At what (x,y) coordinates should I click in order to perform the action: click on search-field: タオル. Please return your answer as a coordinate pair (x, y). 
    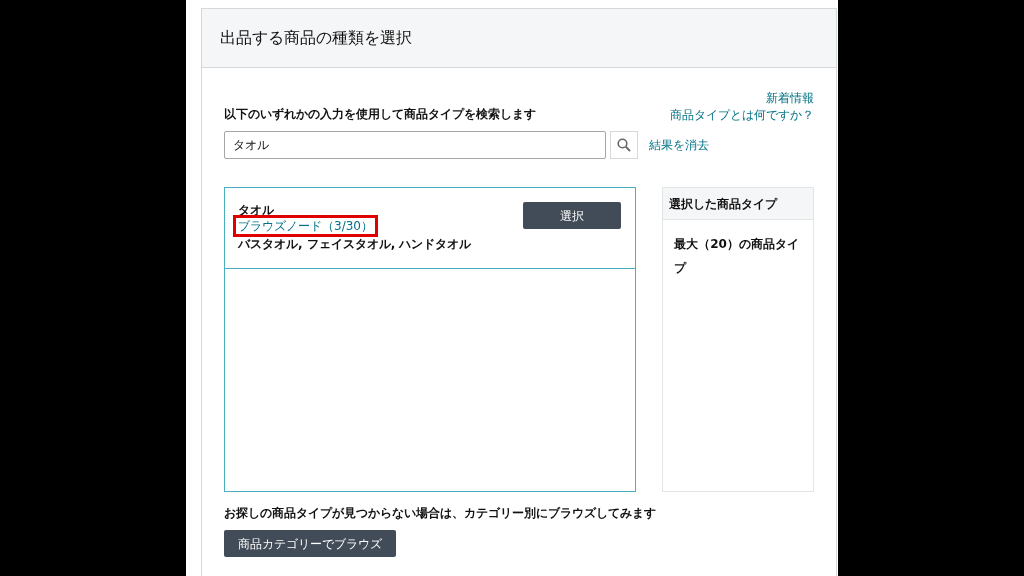
    Looking at the image, I should click on (415, 145).